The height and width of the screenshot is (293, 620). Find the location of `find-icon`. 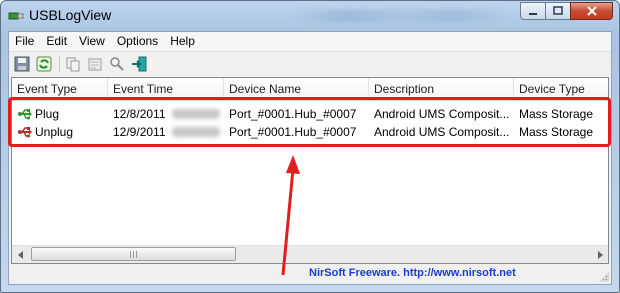

find-icon is located at coordinates (117, 63).